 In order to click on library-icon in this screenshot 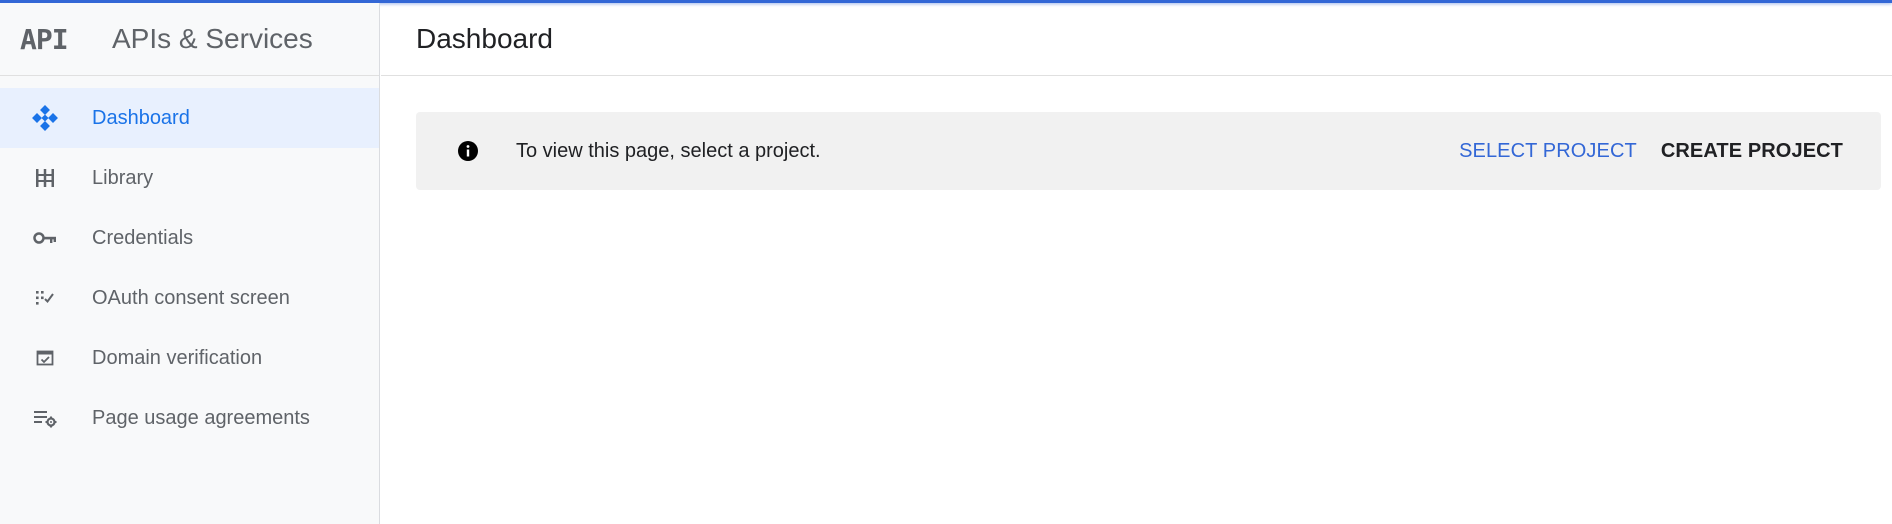, I will do `click(46, 178)`.